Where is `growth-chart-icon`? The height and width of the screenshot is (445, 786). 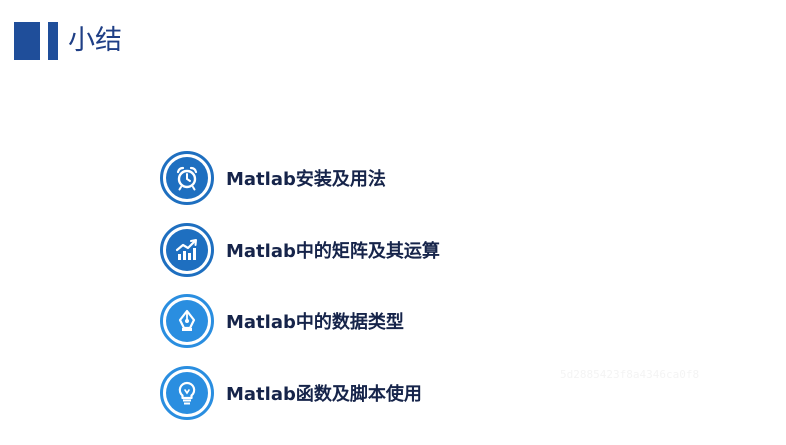
growth-chart-icon is located at coordinates (187, 250).